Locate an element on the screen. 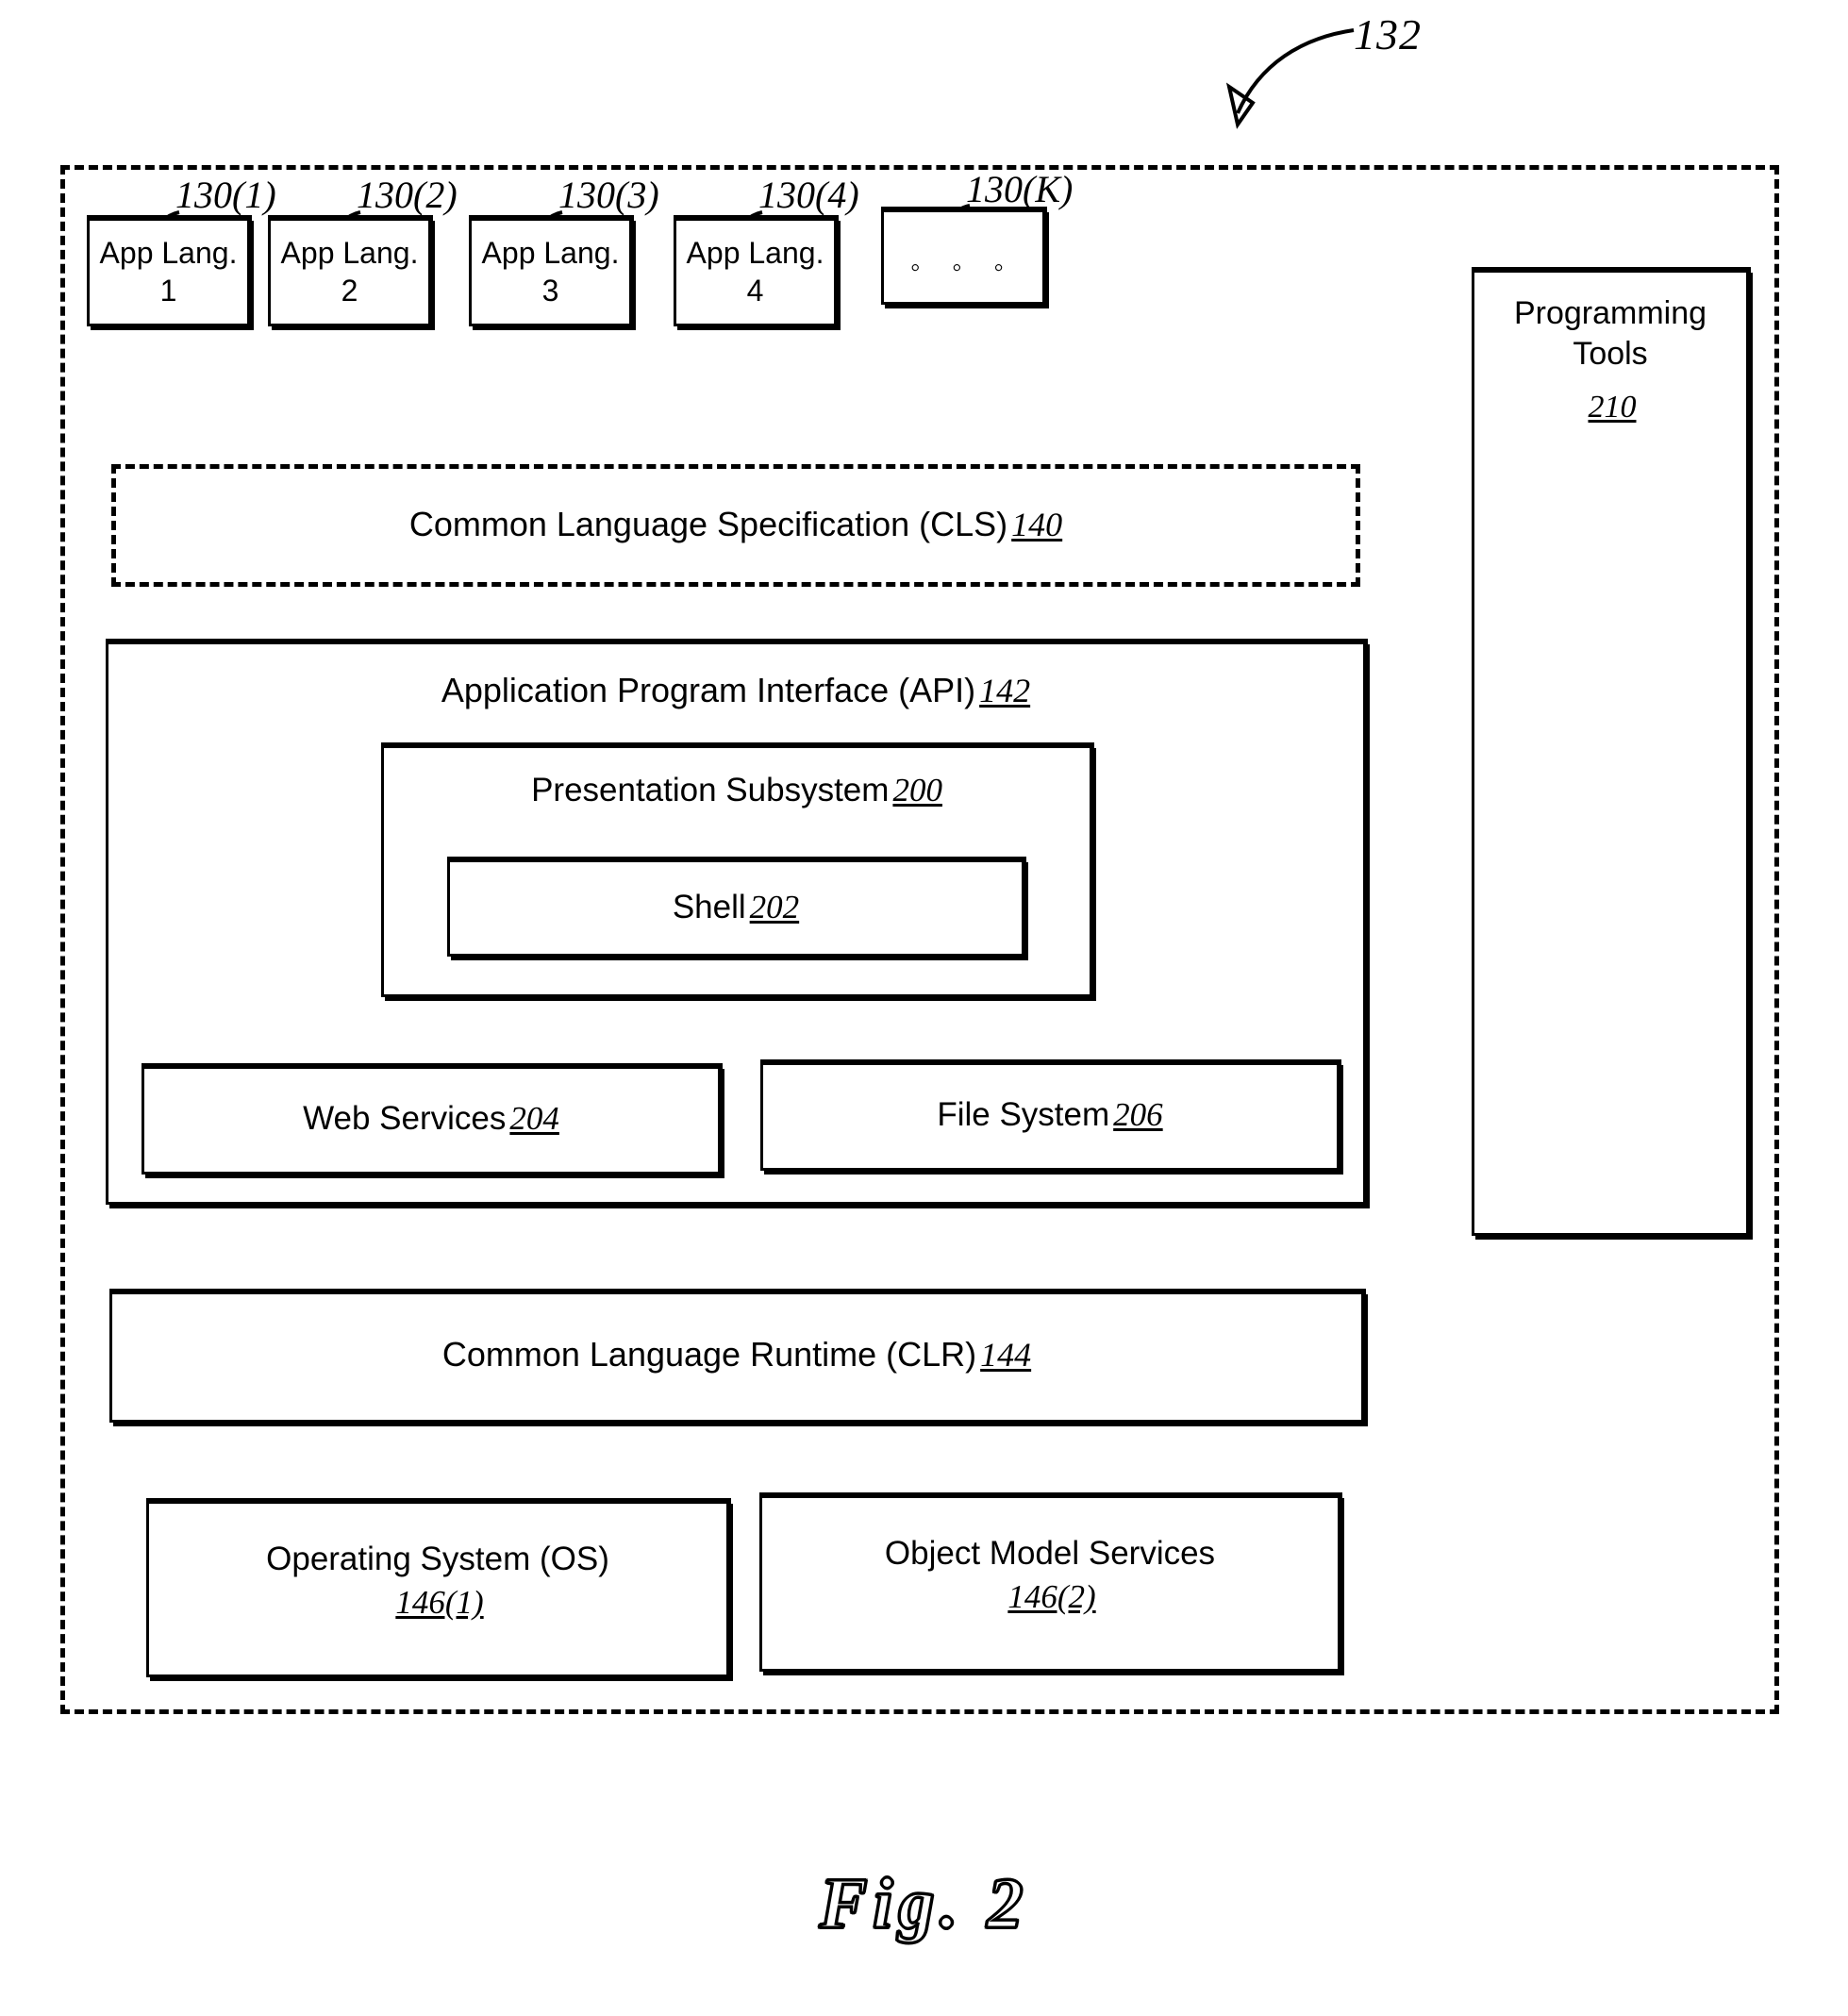 The image size is (1848, 2016). ref-132-label: 132 is located at coordinates (1388, 34).